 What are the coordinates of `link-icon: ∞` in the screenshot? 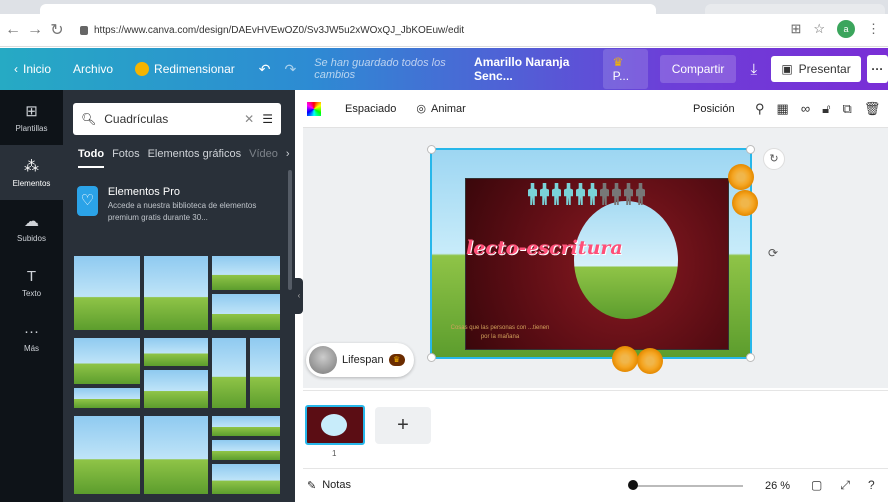 It's located at (805, 109).